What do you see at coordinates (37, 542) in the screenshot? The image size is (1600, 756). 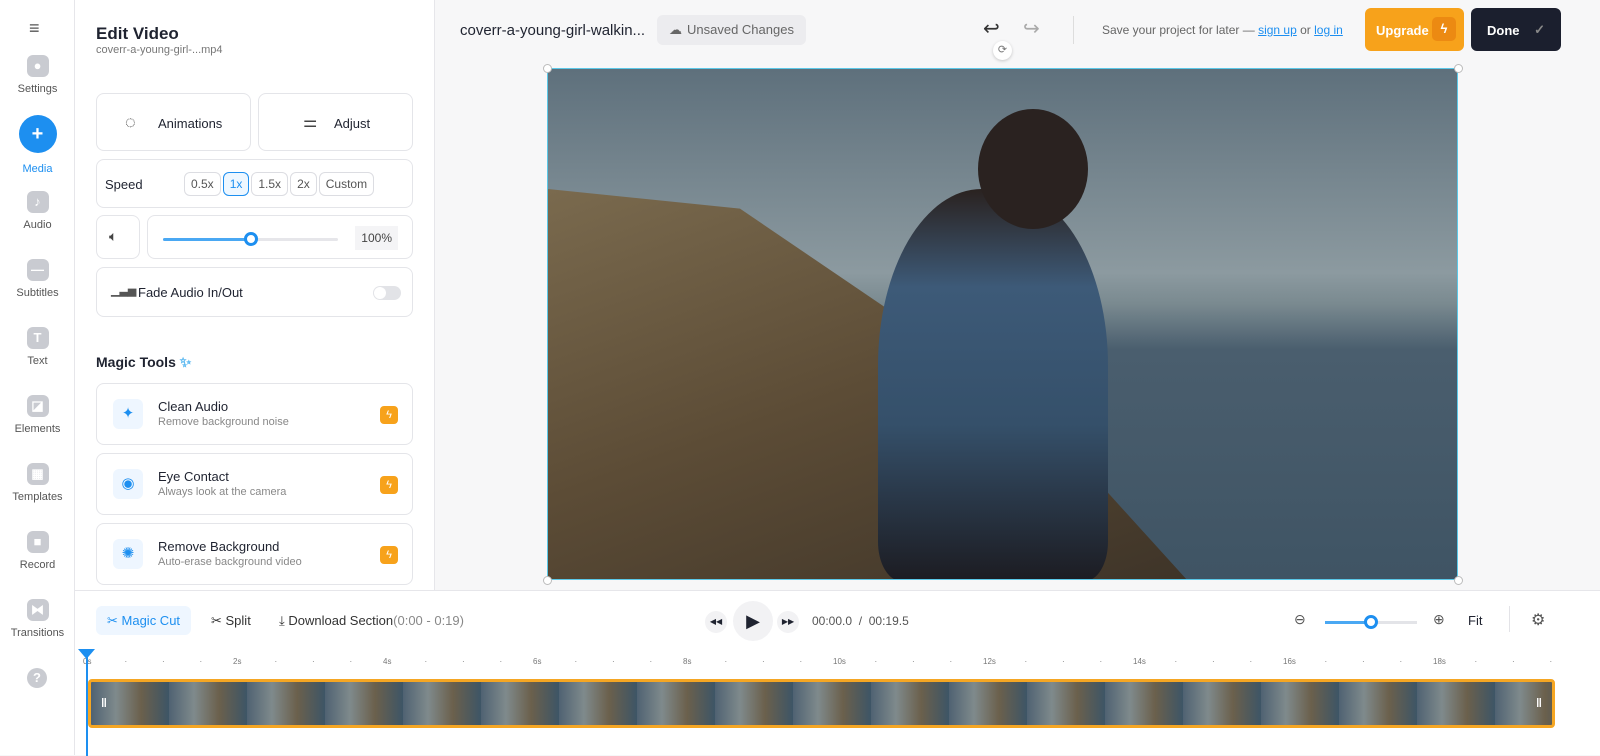 I see `record-icon: ■` at bounding box center [37, 542].